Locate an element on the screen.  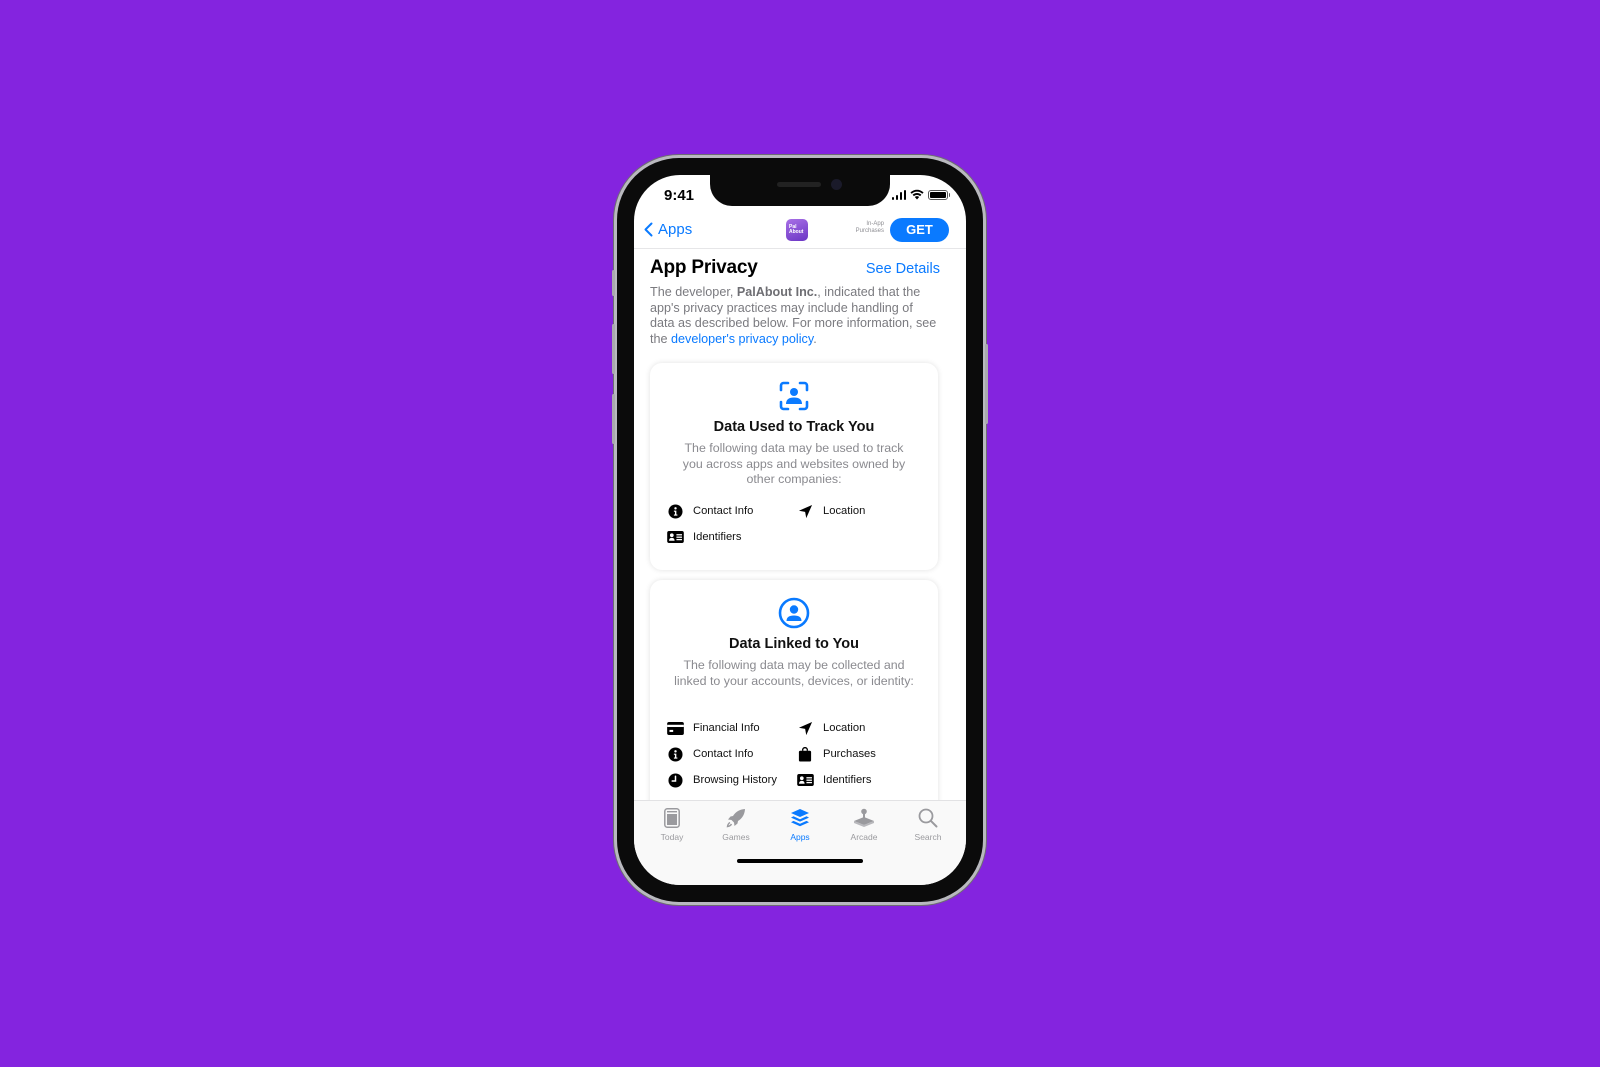
tab-today: Today is located at coordinates (672, 824).